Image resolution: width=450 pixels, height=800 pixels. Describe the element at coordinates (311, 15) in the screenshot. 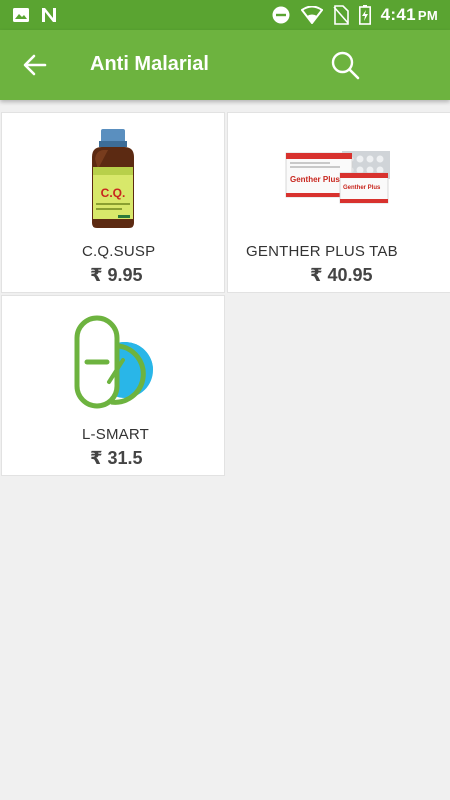

I see `wifi-icon` at that location.